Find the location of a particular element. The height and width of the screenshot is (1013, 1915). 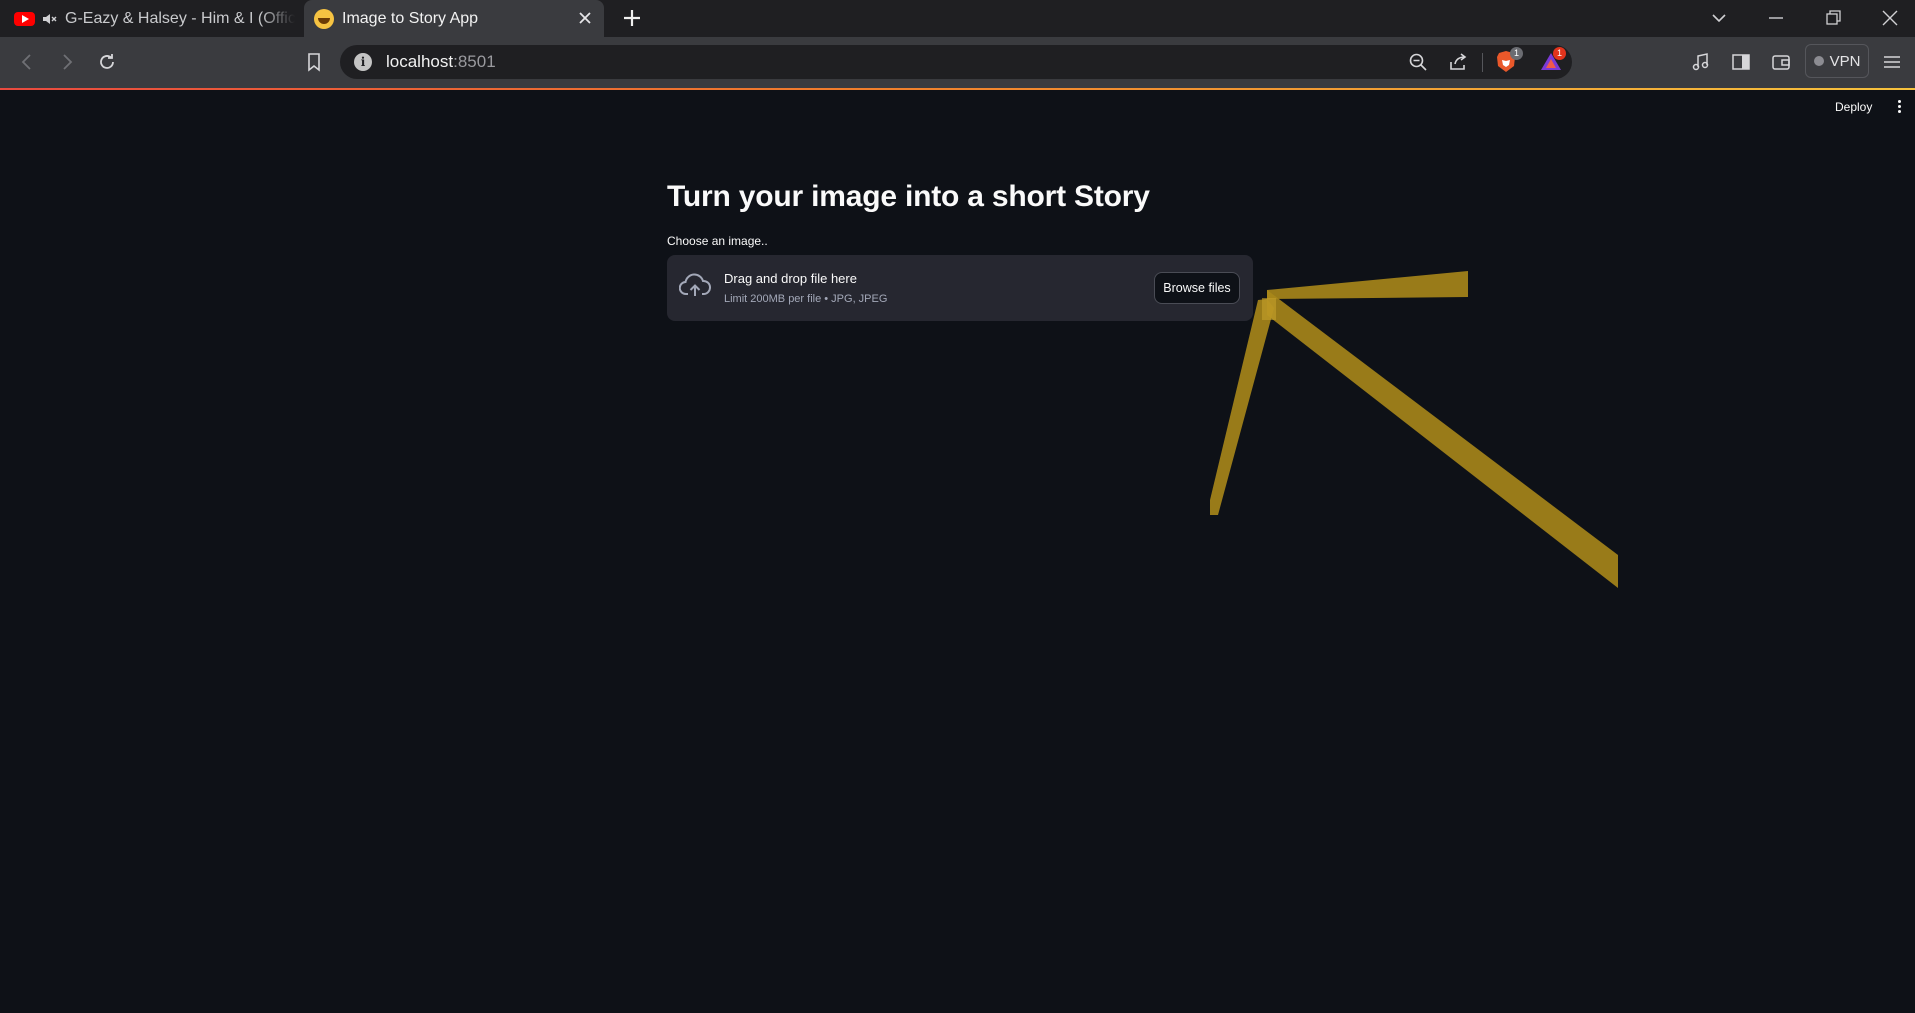

url-port: :8501 is located at coordinates (474, 61).